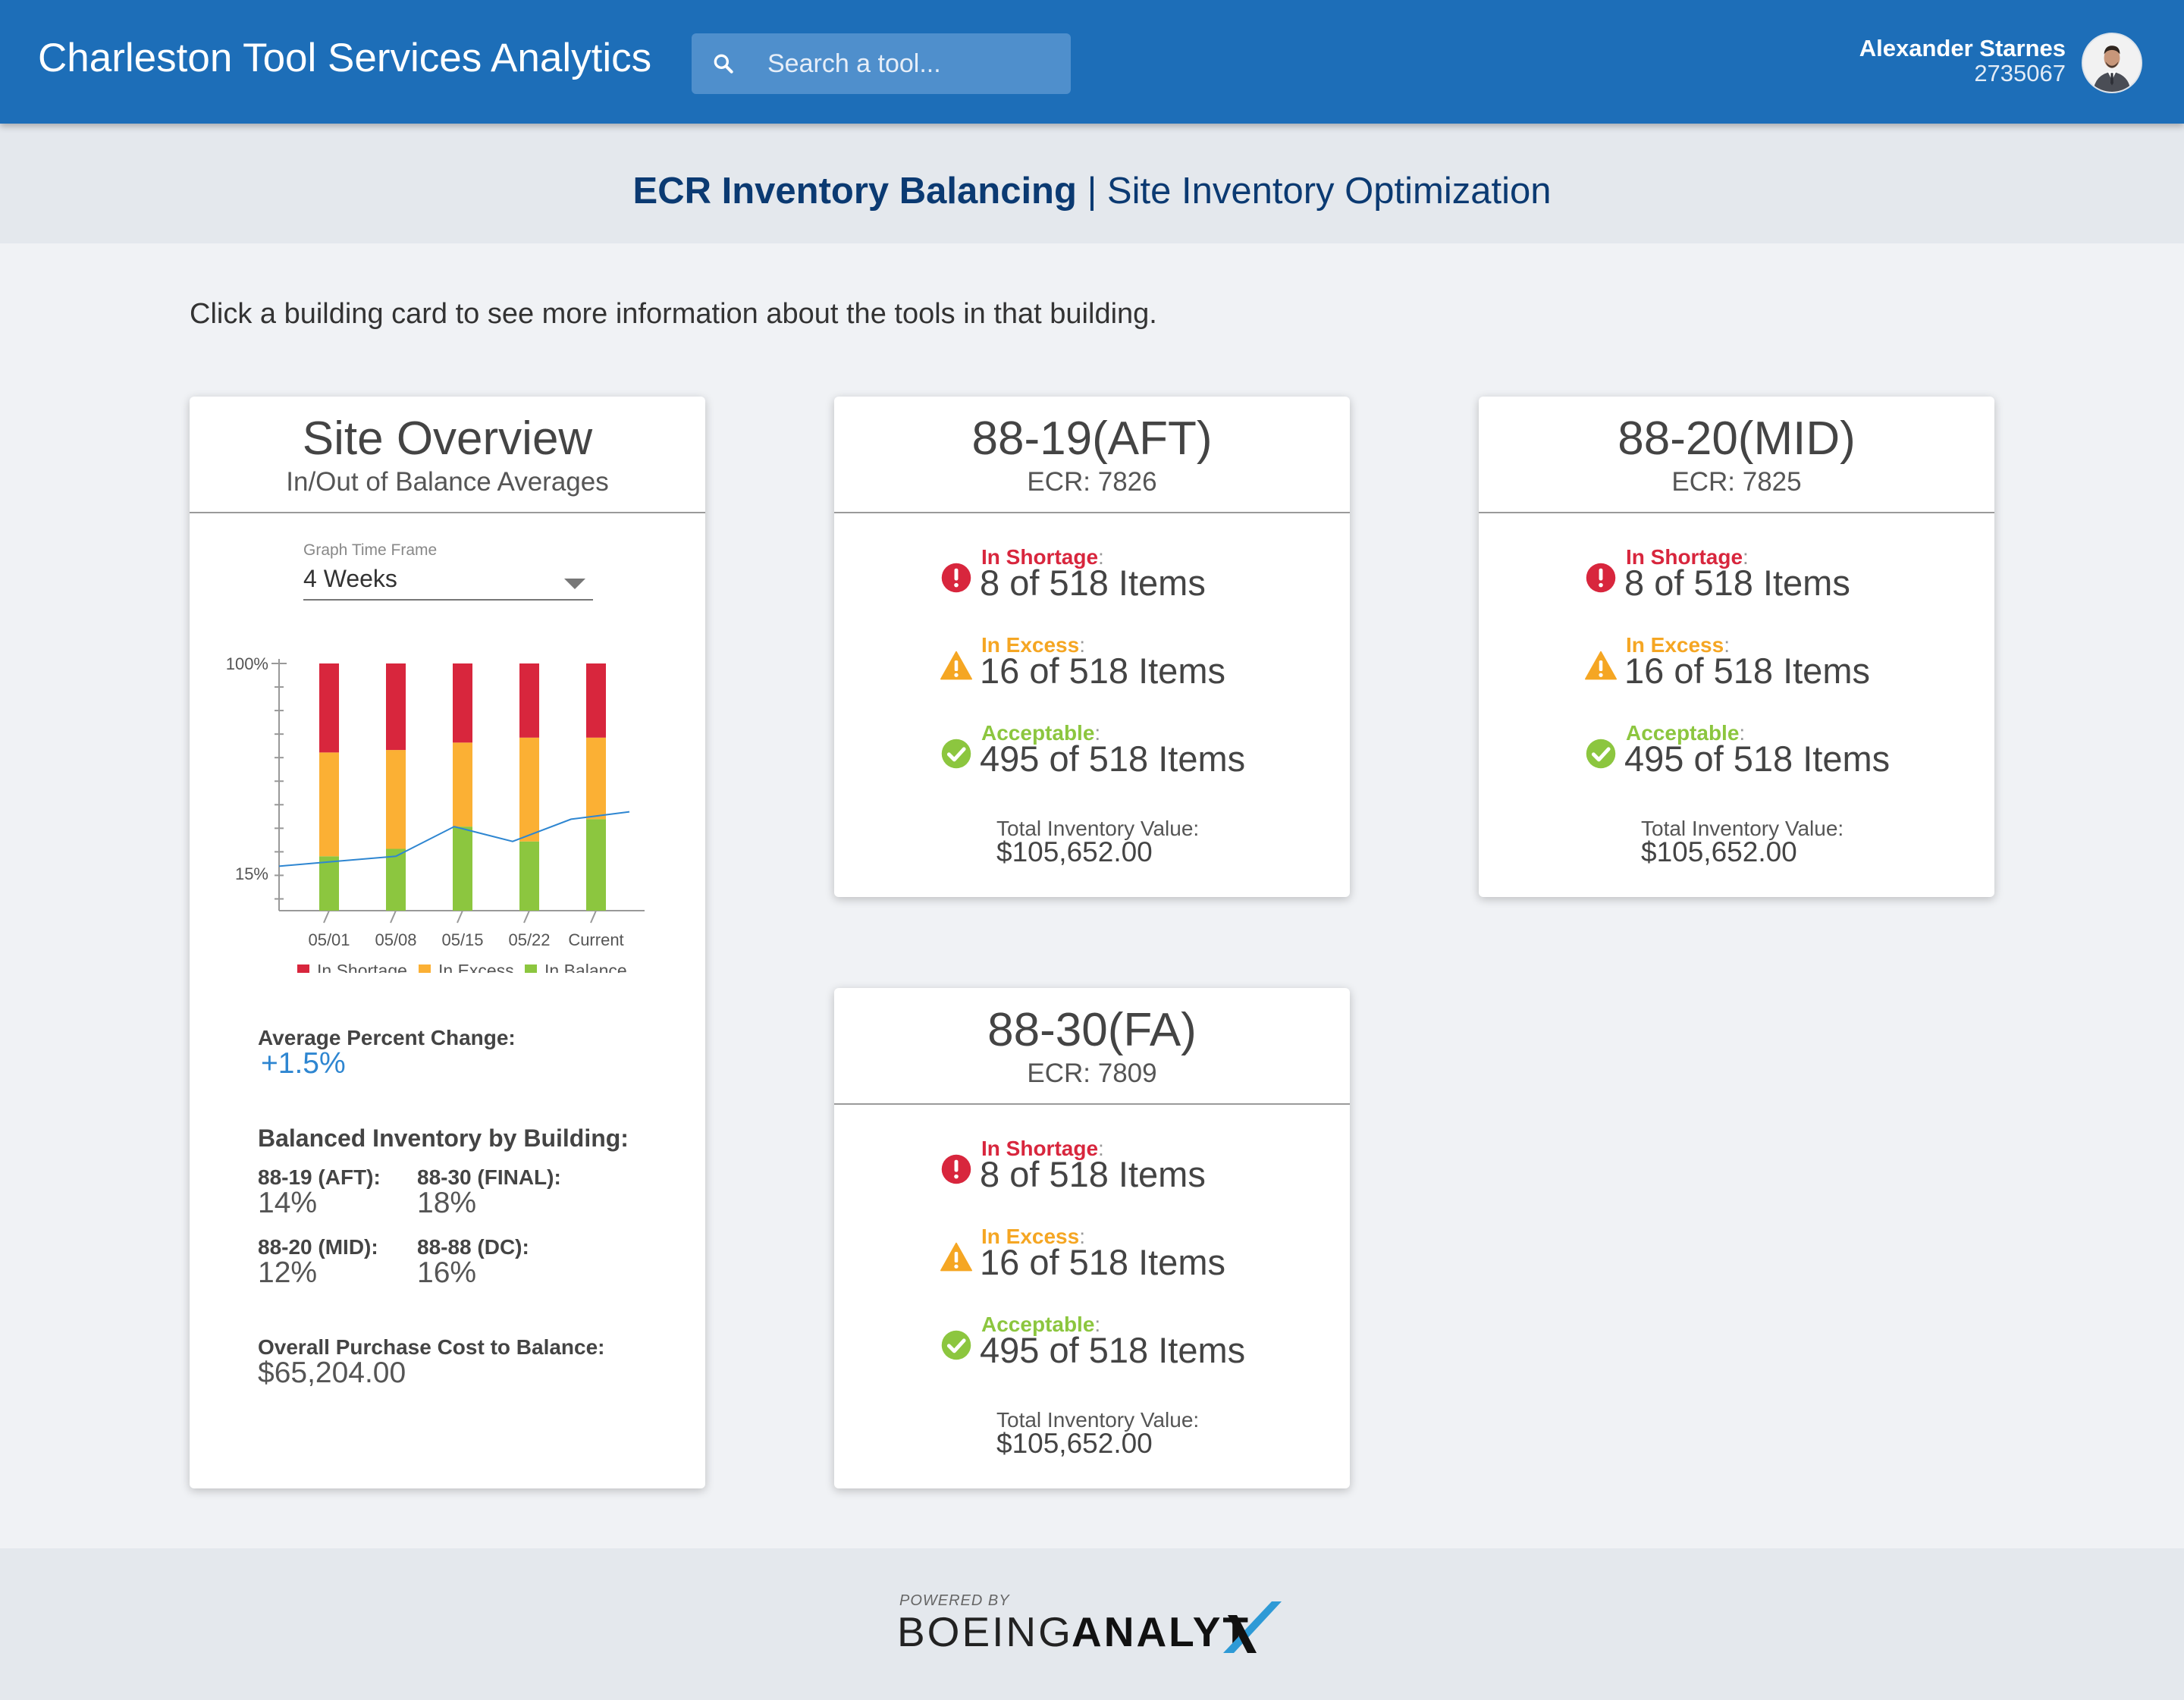 The height and width of the screenshot is (1700, 2184). What do you see at coordinates (574, 584) in the screenshot?
I see `chevron-down-icon` at bounding box center [574, 584].